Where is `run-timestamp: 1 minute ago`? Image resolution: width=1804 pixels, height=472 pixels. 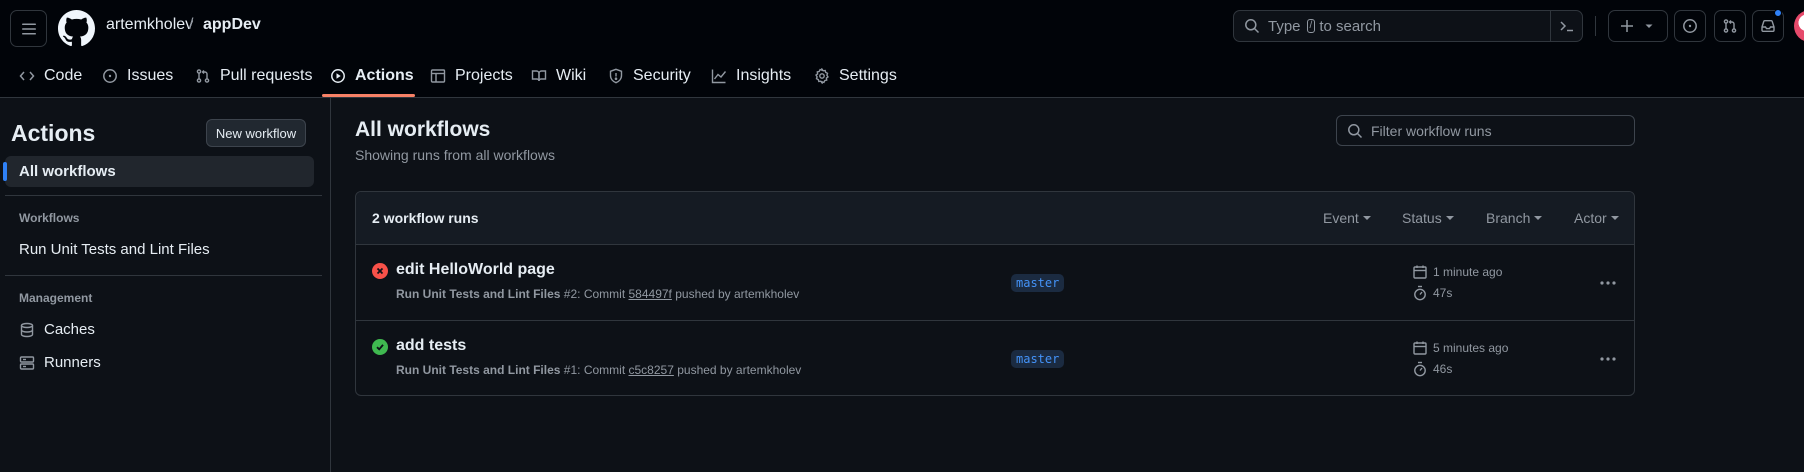
run-timestamp: 1 minute ago is located at coordinates (1457, 272).